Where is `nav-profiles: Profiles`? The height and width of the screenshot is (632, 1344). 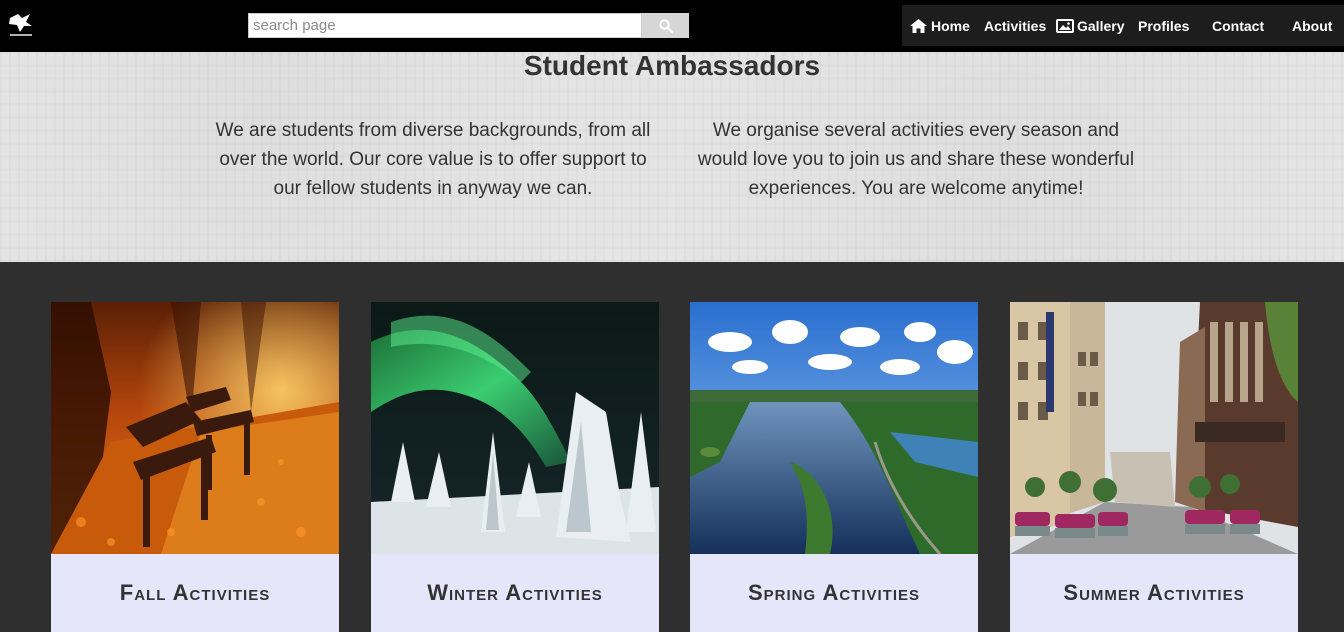
nav-profiles: Profiles is located at coordinates (1163, 25).